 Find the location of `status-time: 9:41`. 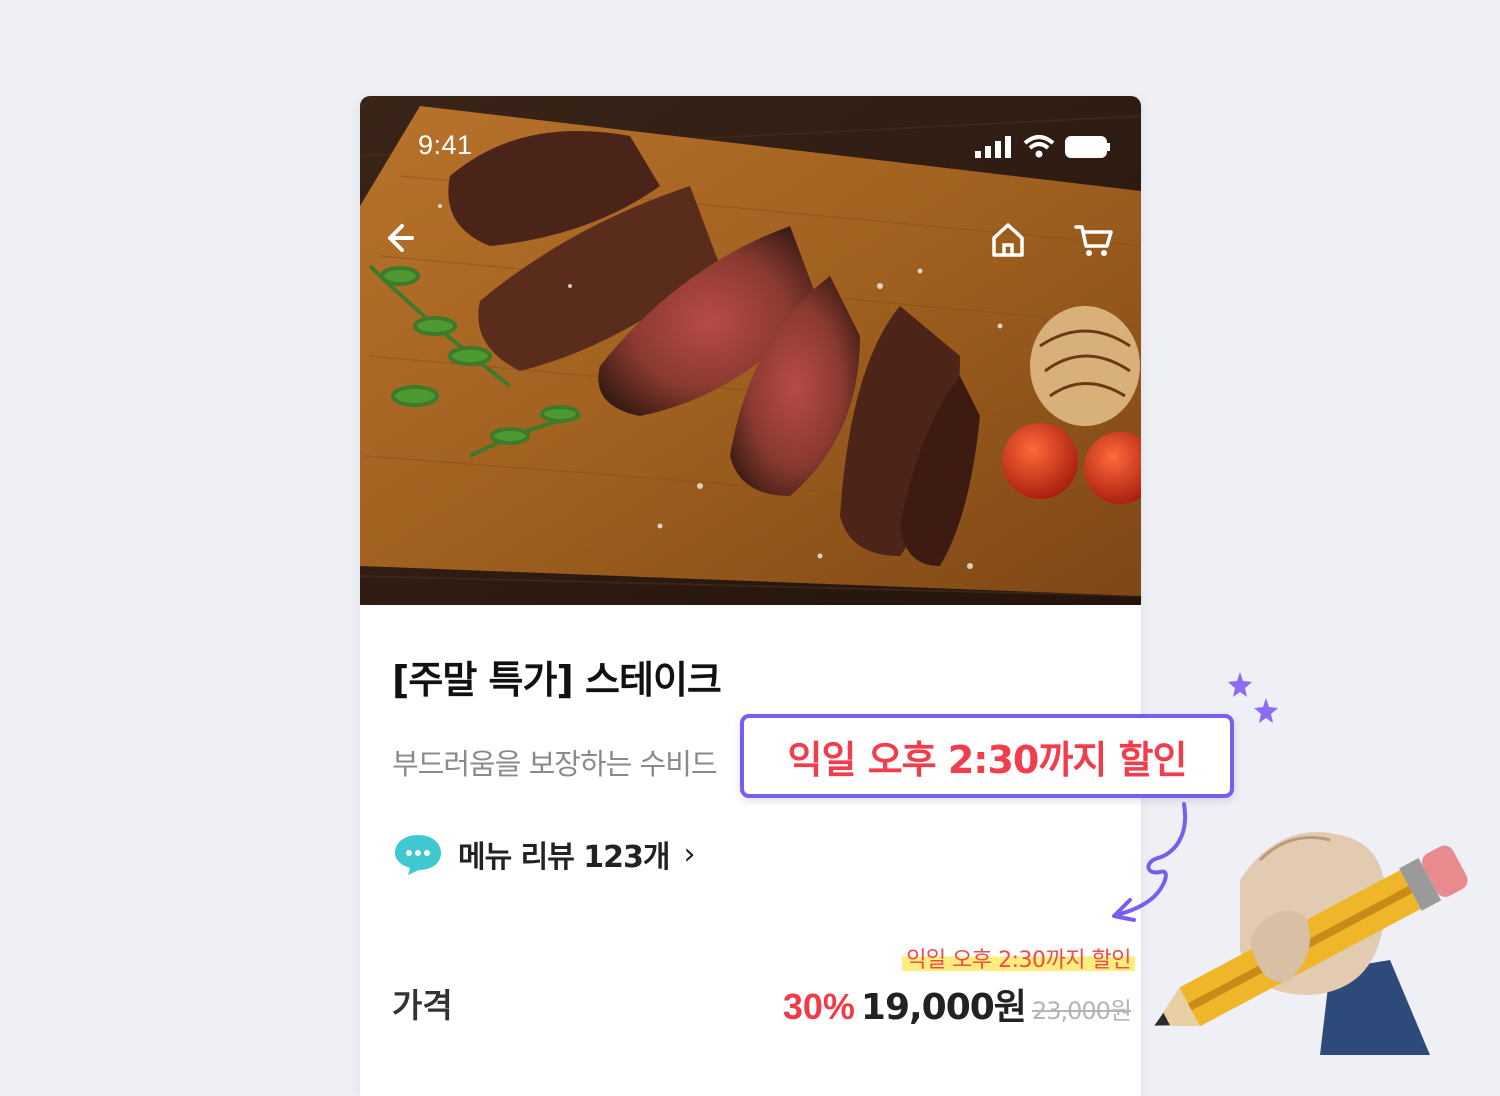

status-time: 9:41 is located at coordinates (445, 145).